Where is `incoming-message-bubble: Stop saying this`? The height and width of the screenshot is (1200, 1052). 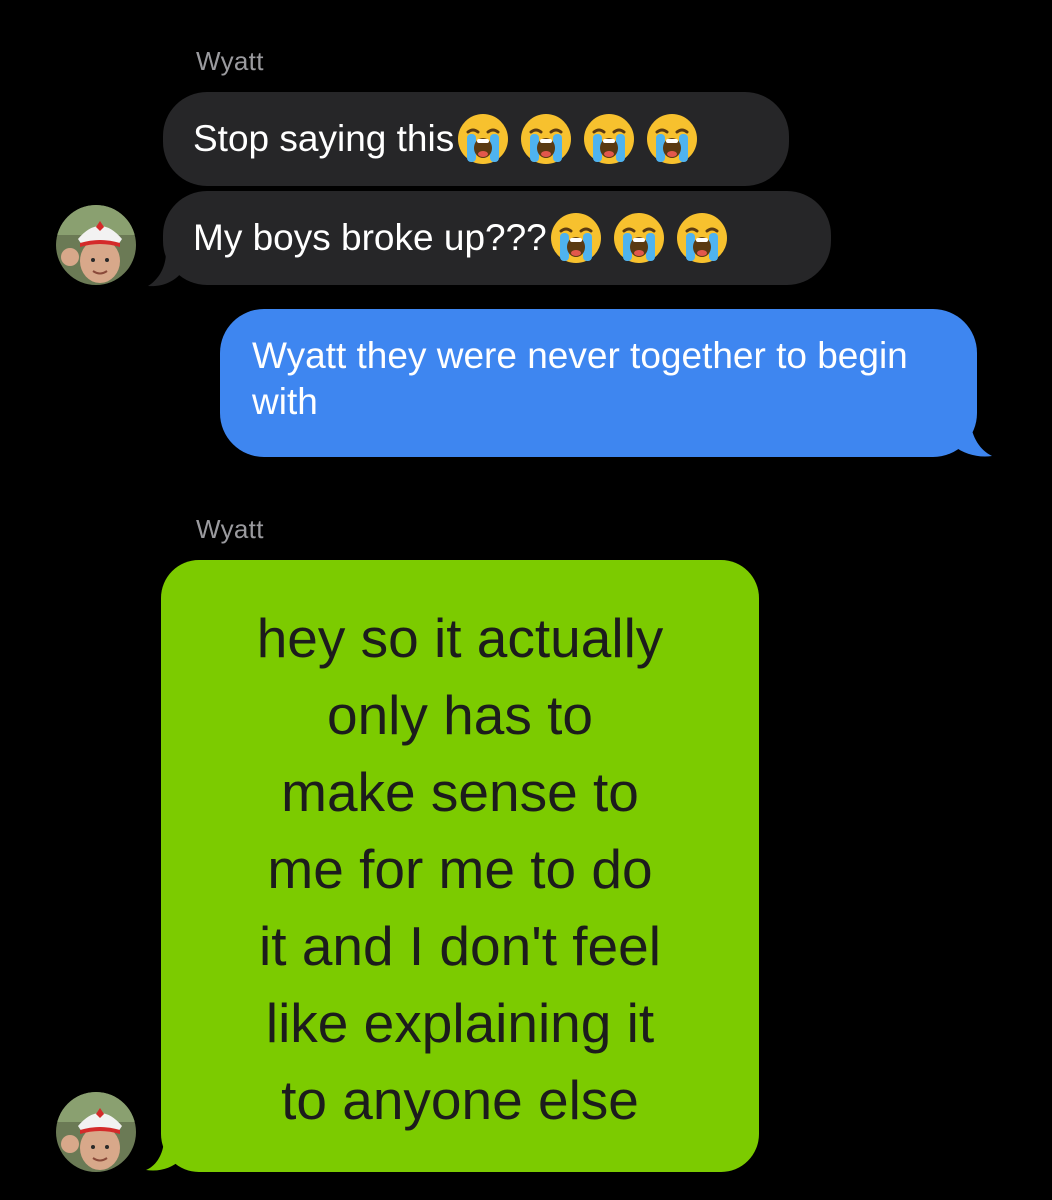
incoming-message-bubble: Stop saying this is located at coordinates (476, 139).